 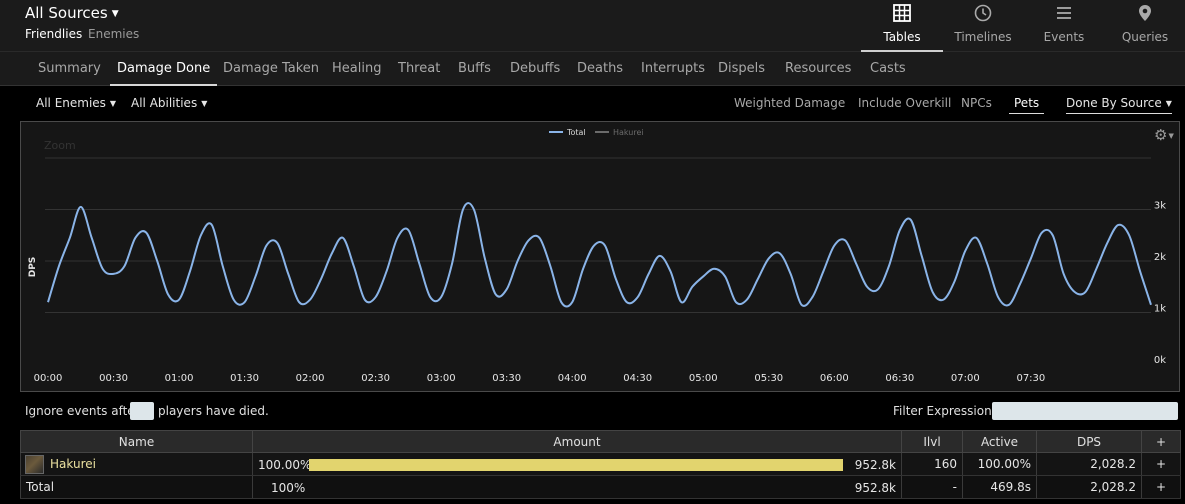 What do you see at coordinates (932, 441) in the screenshot?
I see `col-header-ilvl: Ilvl` at bounding box center [932, 441].